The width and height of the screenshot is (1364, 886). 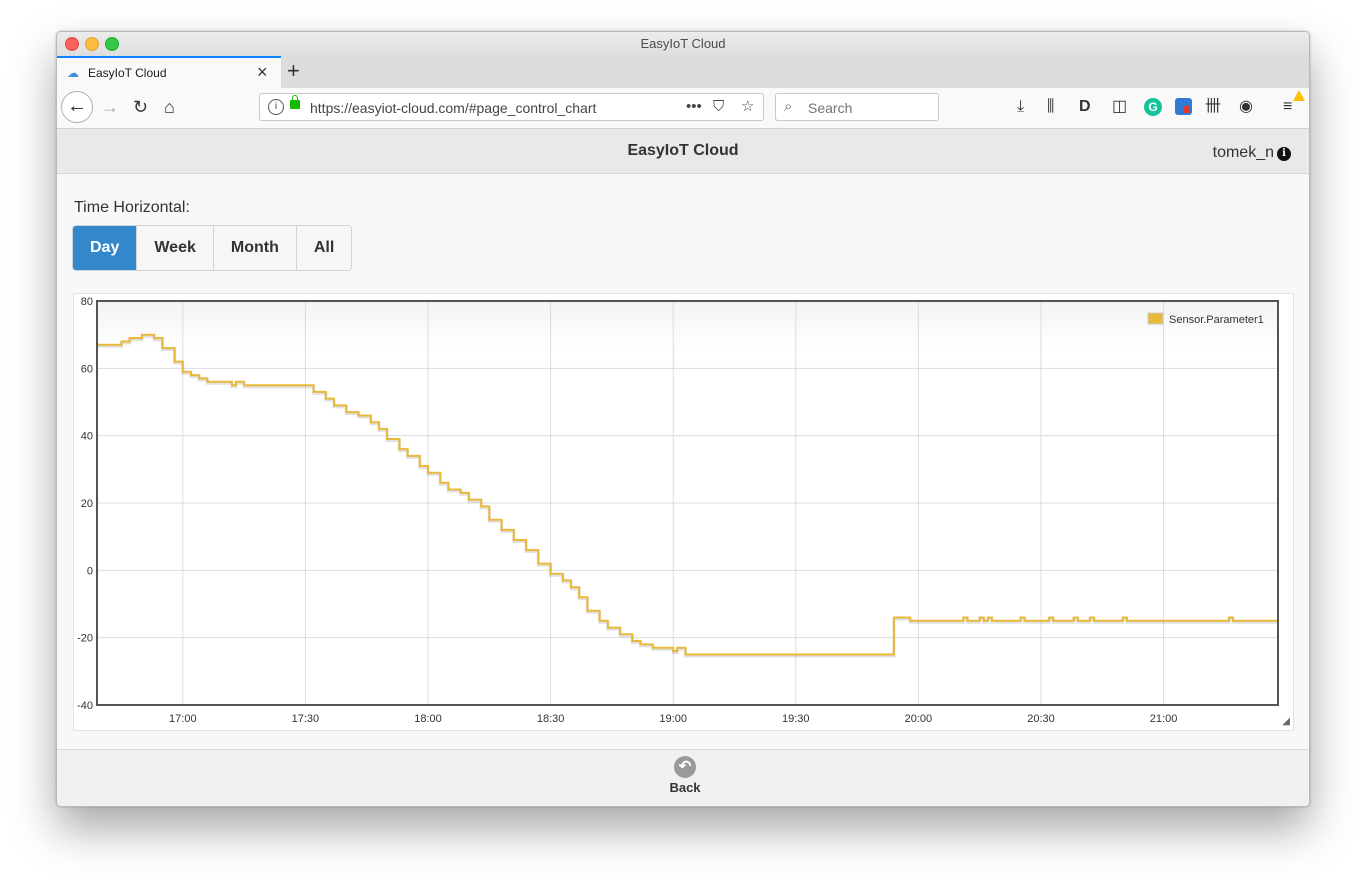 I want to click on y-tick-label: -20, so click(x=85, y=639).